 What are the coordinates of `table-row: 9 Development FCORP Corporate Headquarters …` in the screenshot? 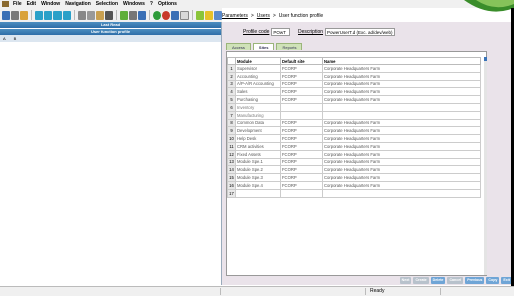 It's located at (354, 131).